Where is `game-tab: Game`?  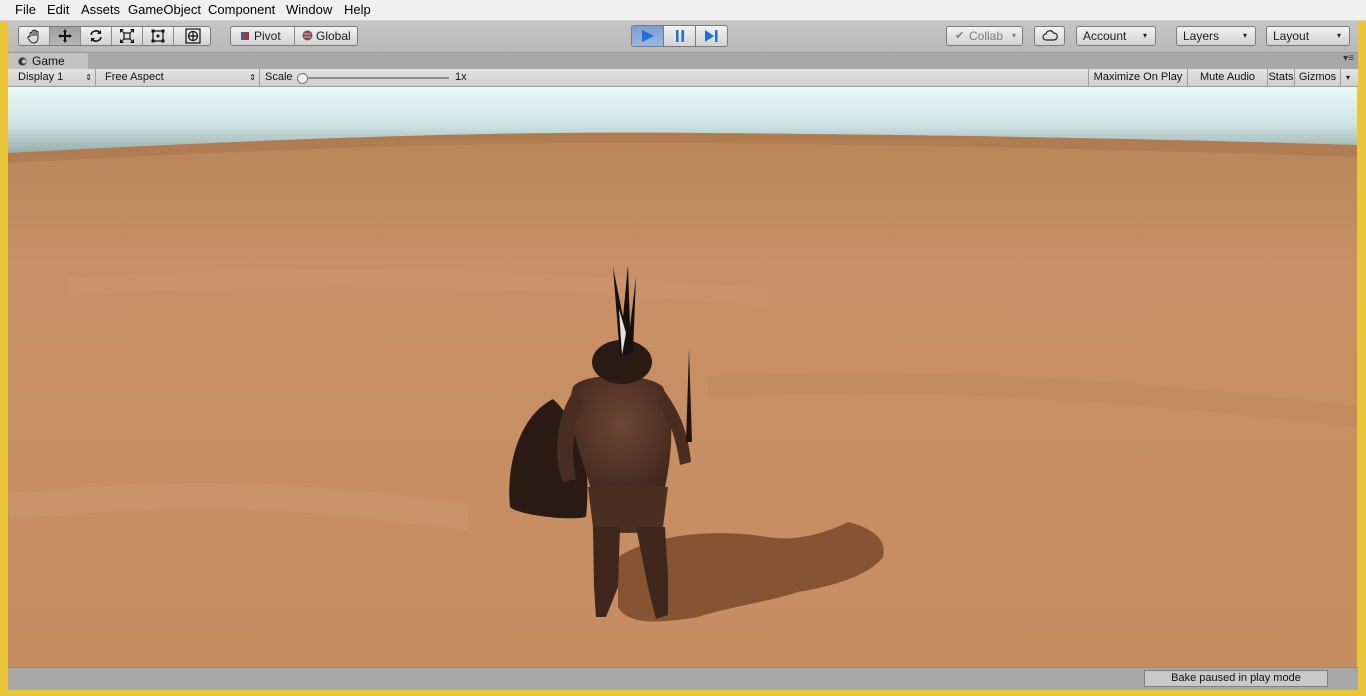
game-tab: Game is located at coordinates (48, 61).